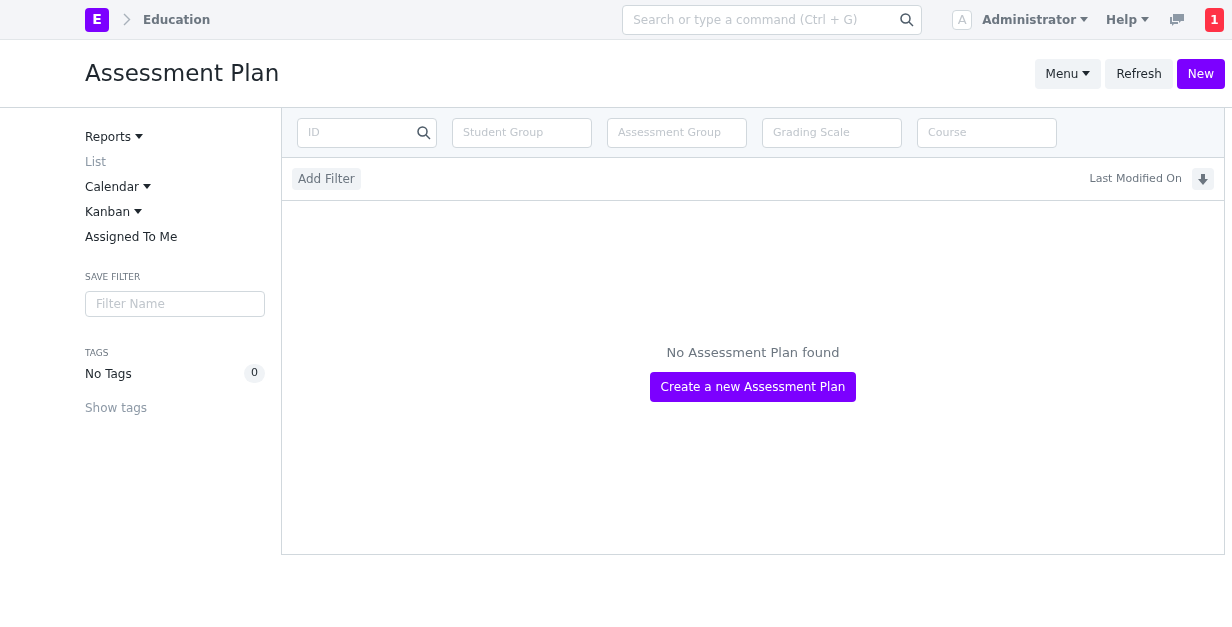  I want to click on filter-field: Grading Scale, so click(832, 132).